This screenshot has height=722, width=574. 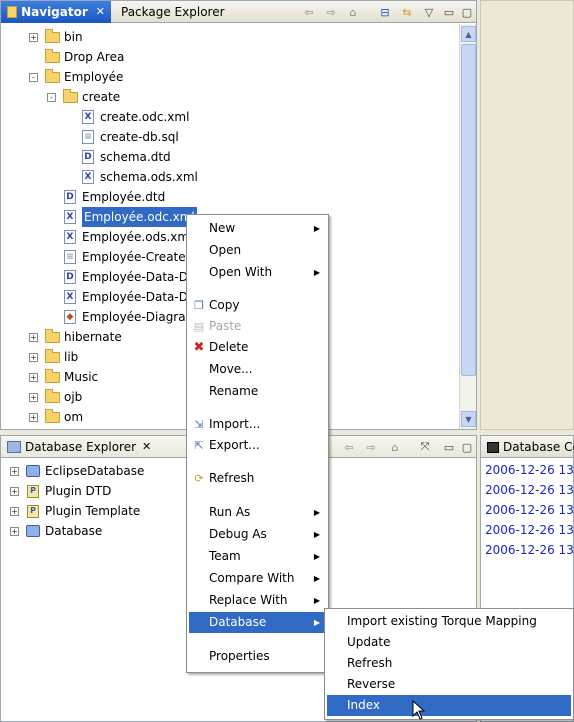 I want to click on console-icon, so click(x=493, y=447).